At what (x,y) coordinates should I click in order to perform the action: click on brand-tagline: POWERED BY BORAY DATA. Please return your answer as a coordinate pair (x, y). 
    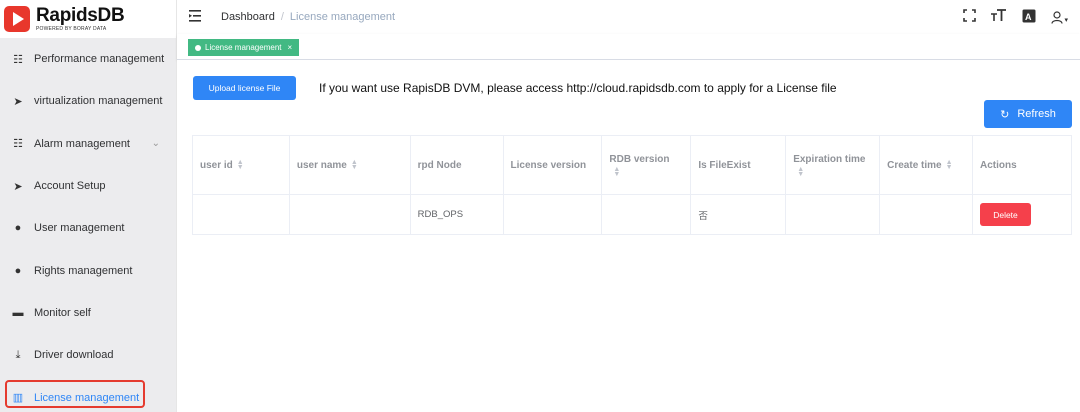
    Looking at the image, I should click on (71, 29).